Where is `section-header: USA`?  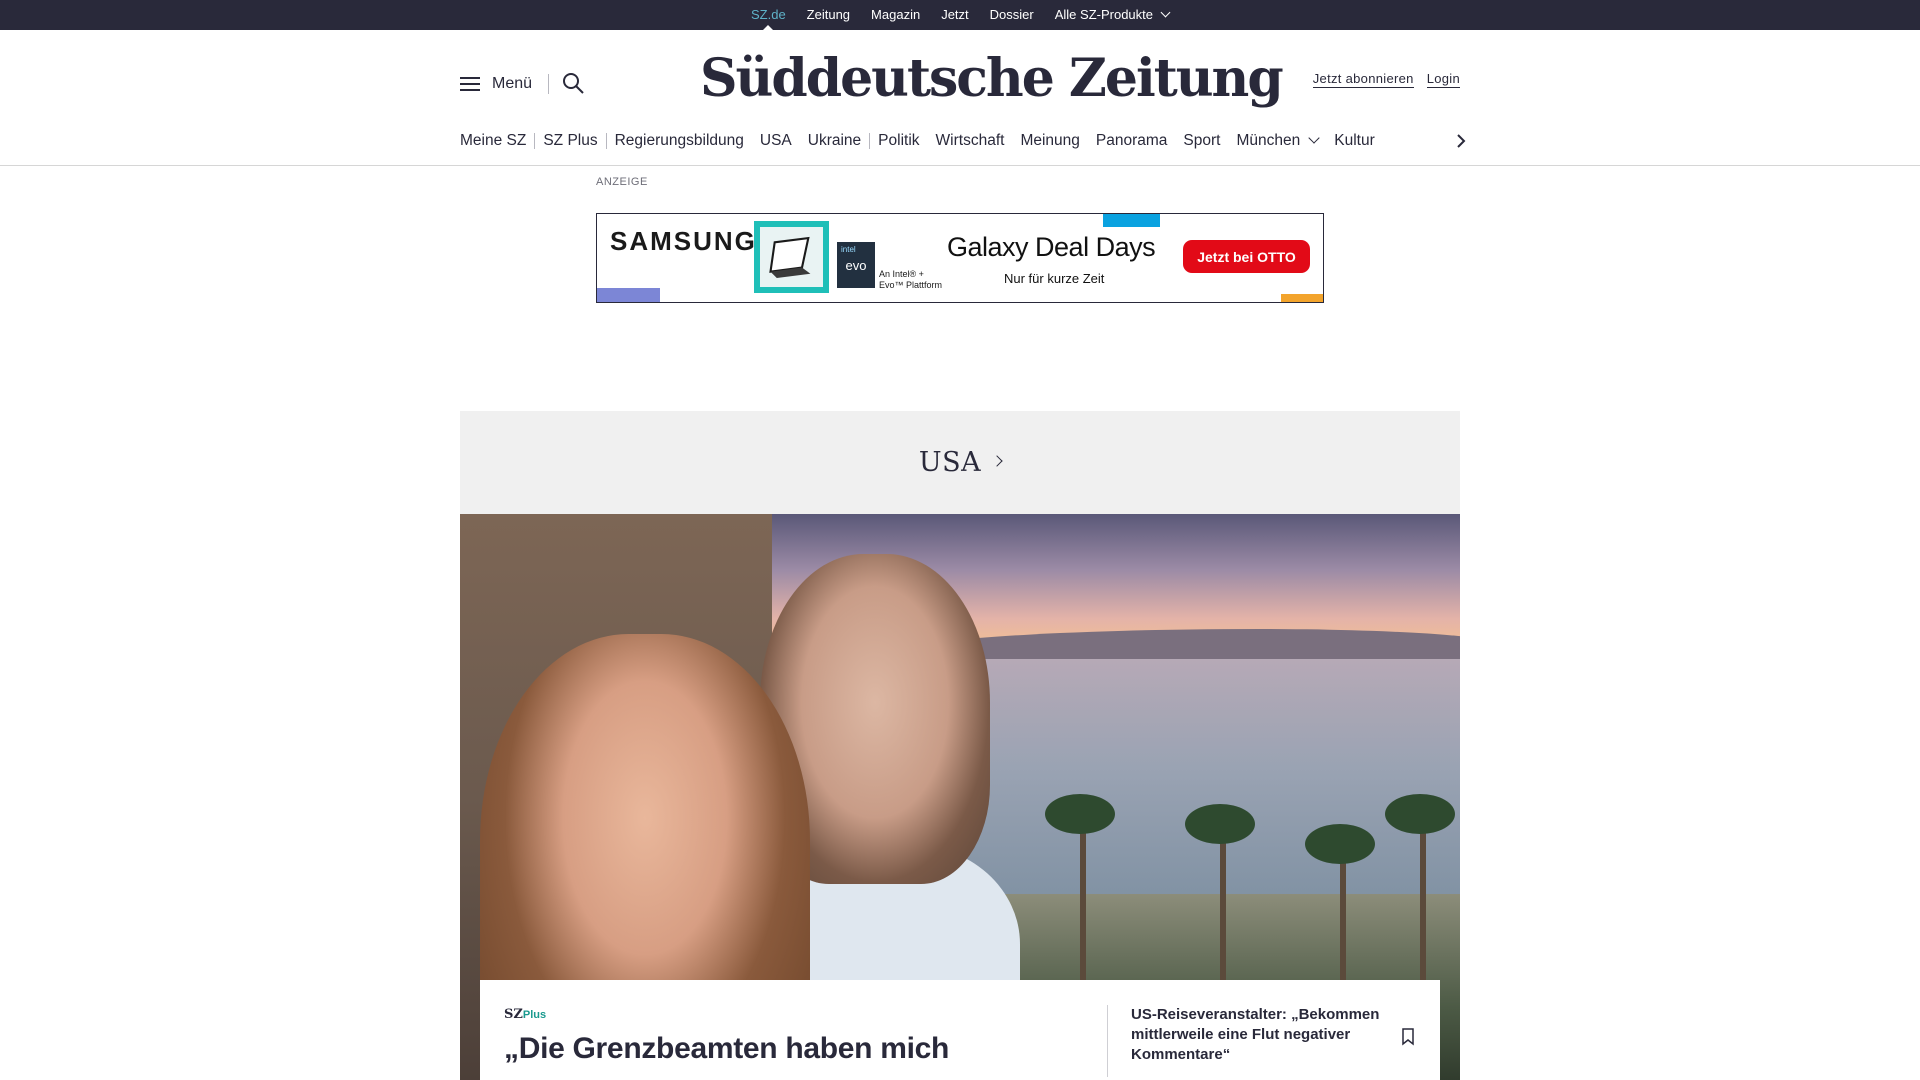
section-header: USA is located at coordinates (960, 462).